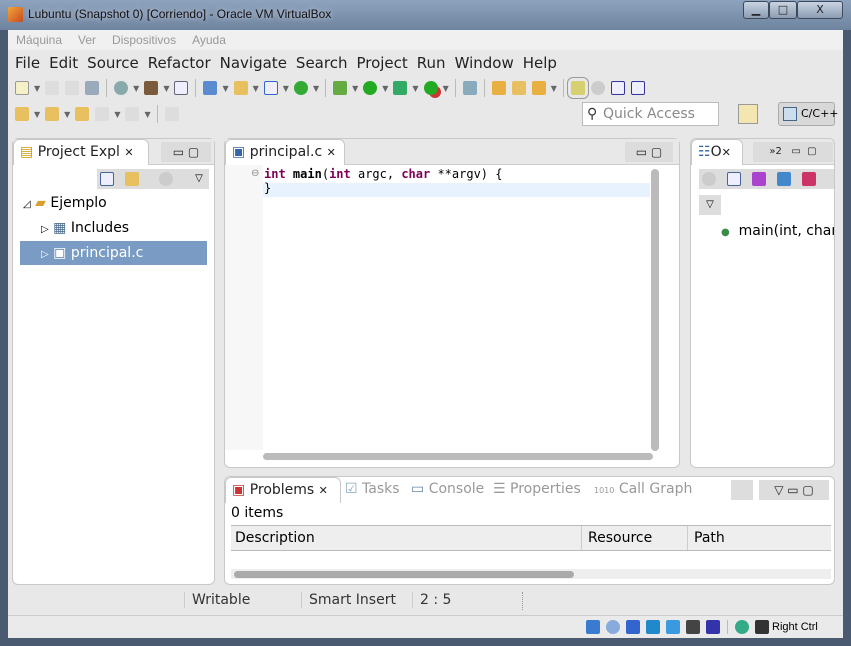 The width and height of the screenshot is (851, 646). I want to click on debug-icon, so click(340, 88).